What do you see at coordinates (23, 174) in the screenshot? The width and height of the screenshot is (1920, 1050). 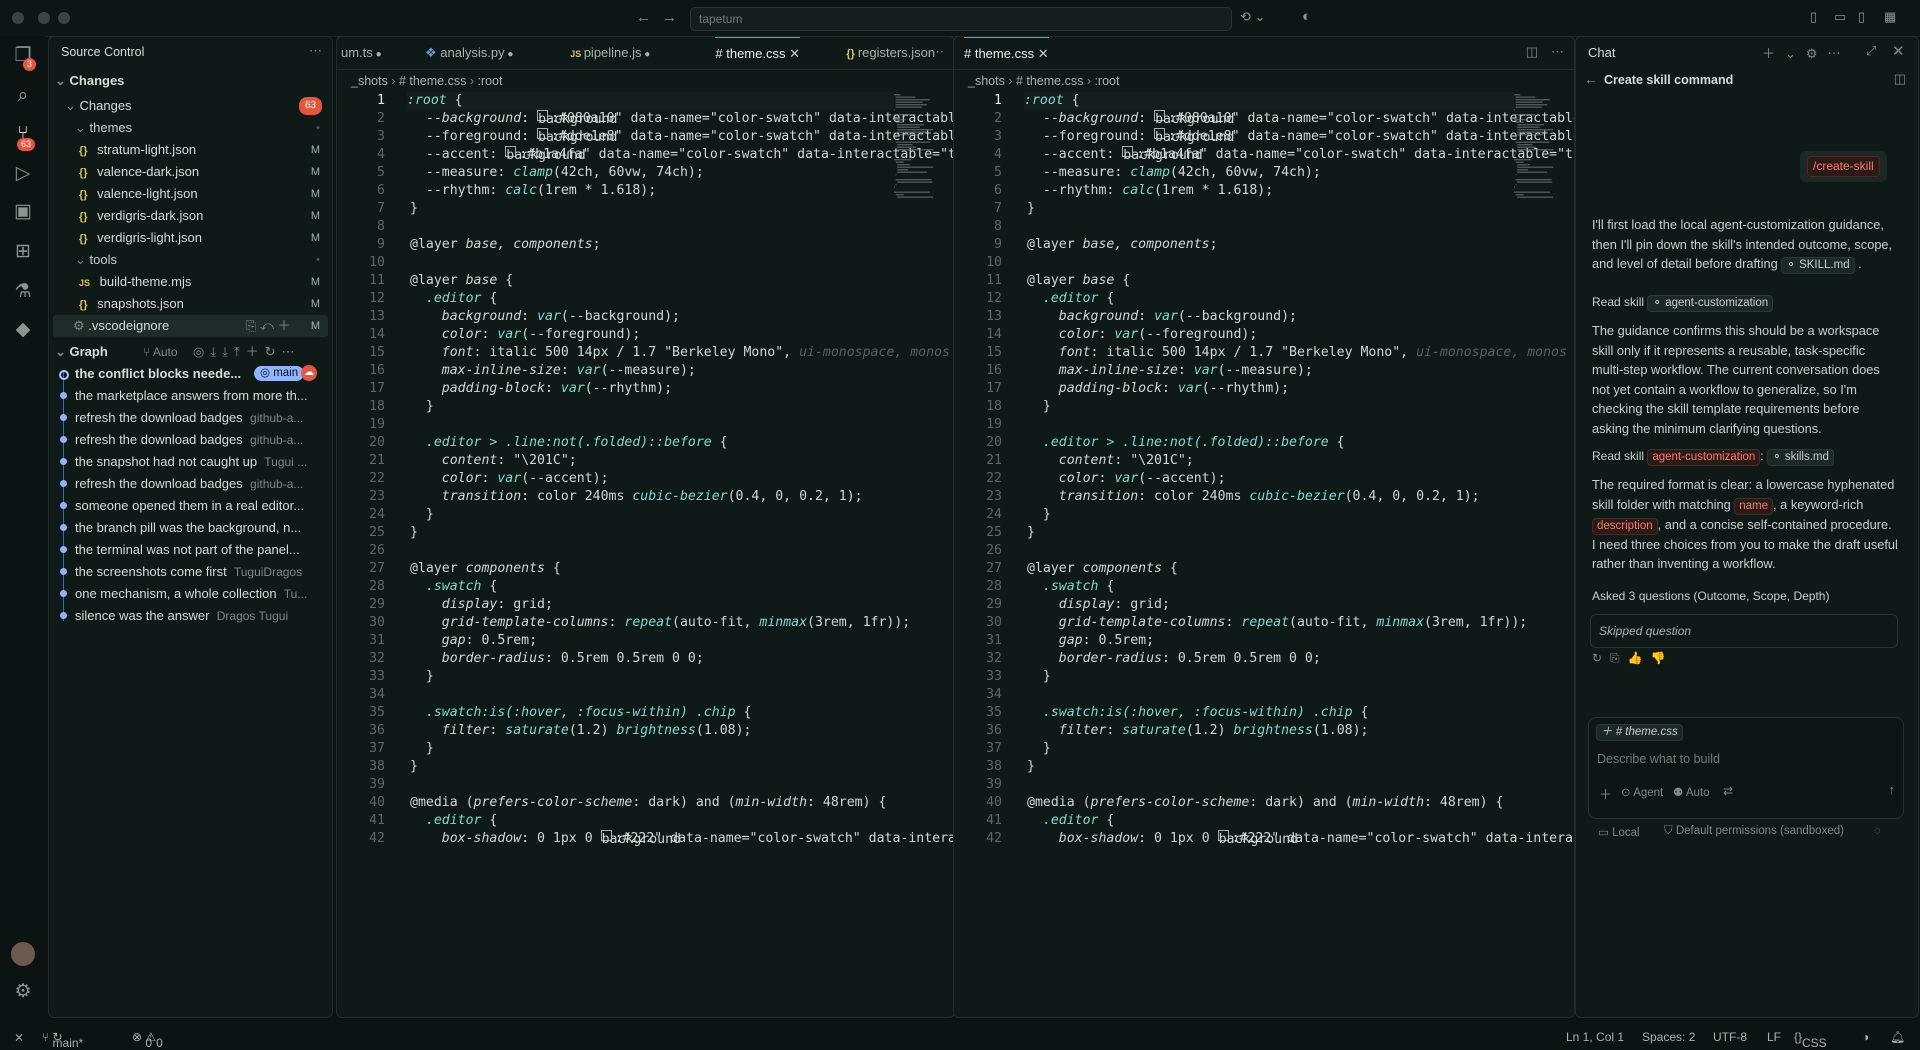 I see `run-debug-icon: ▷` at bounding box center [23, 174].